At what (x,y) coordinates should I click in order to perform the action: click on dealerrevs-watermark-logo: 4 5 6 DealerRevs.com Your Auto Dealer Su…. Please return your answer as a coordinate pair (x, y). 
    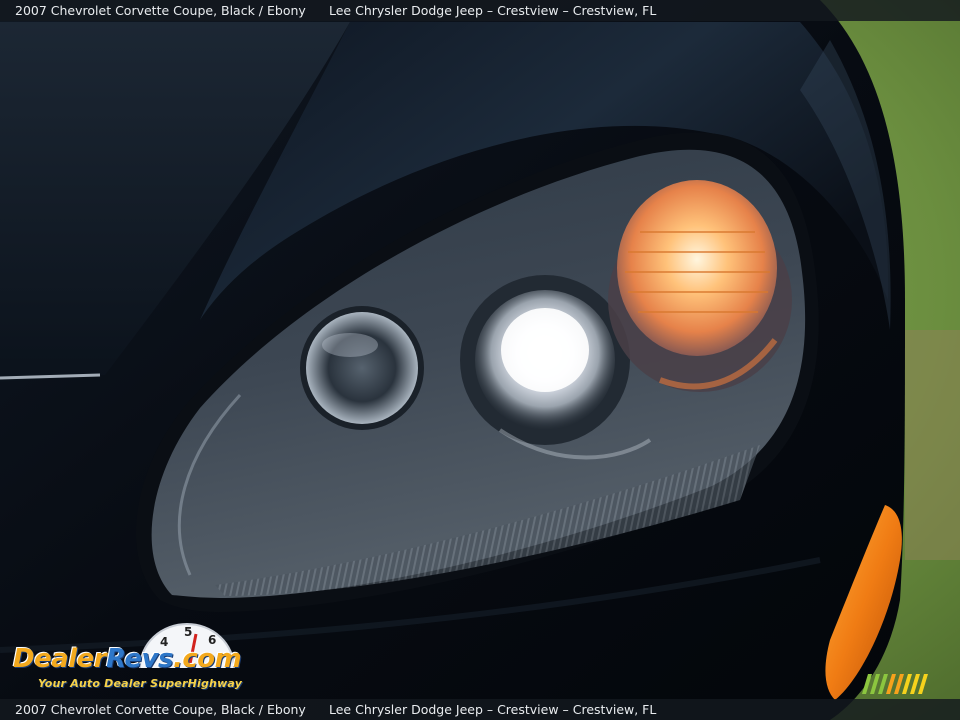
    Looking at the image, I should click on (137, 658).